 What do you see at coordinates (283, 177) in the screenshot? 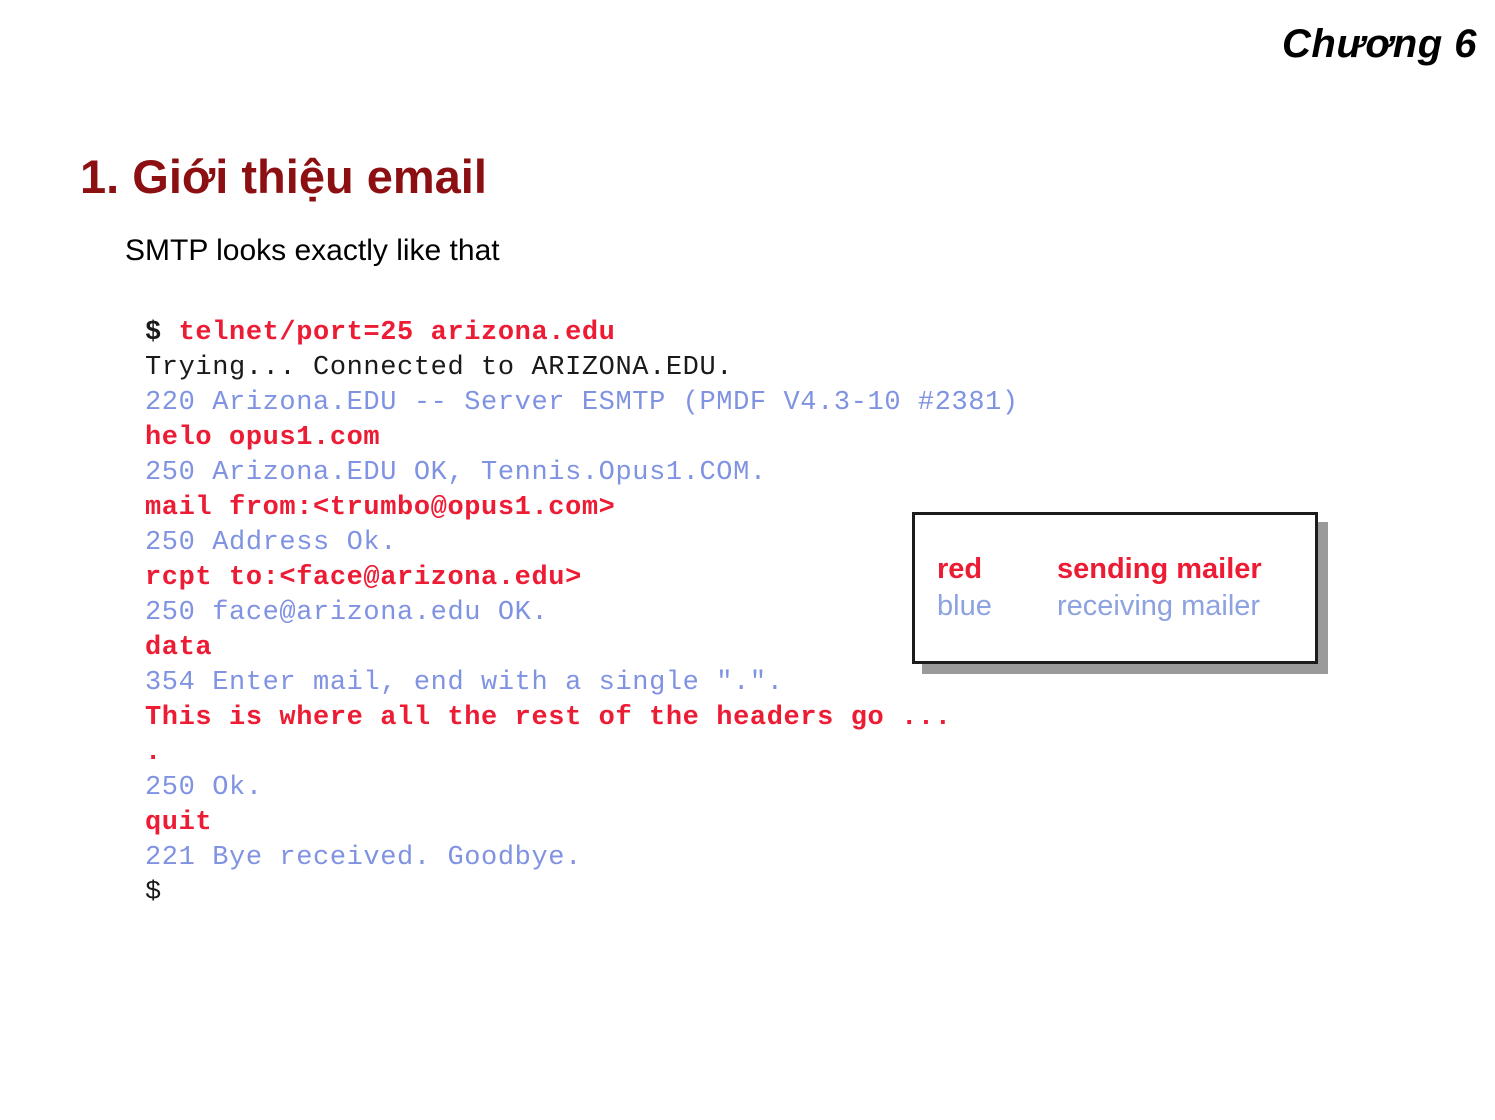
I see `page-title: 1. Giới thiệu email` at bounding box center [283, 177].